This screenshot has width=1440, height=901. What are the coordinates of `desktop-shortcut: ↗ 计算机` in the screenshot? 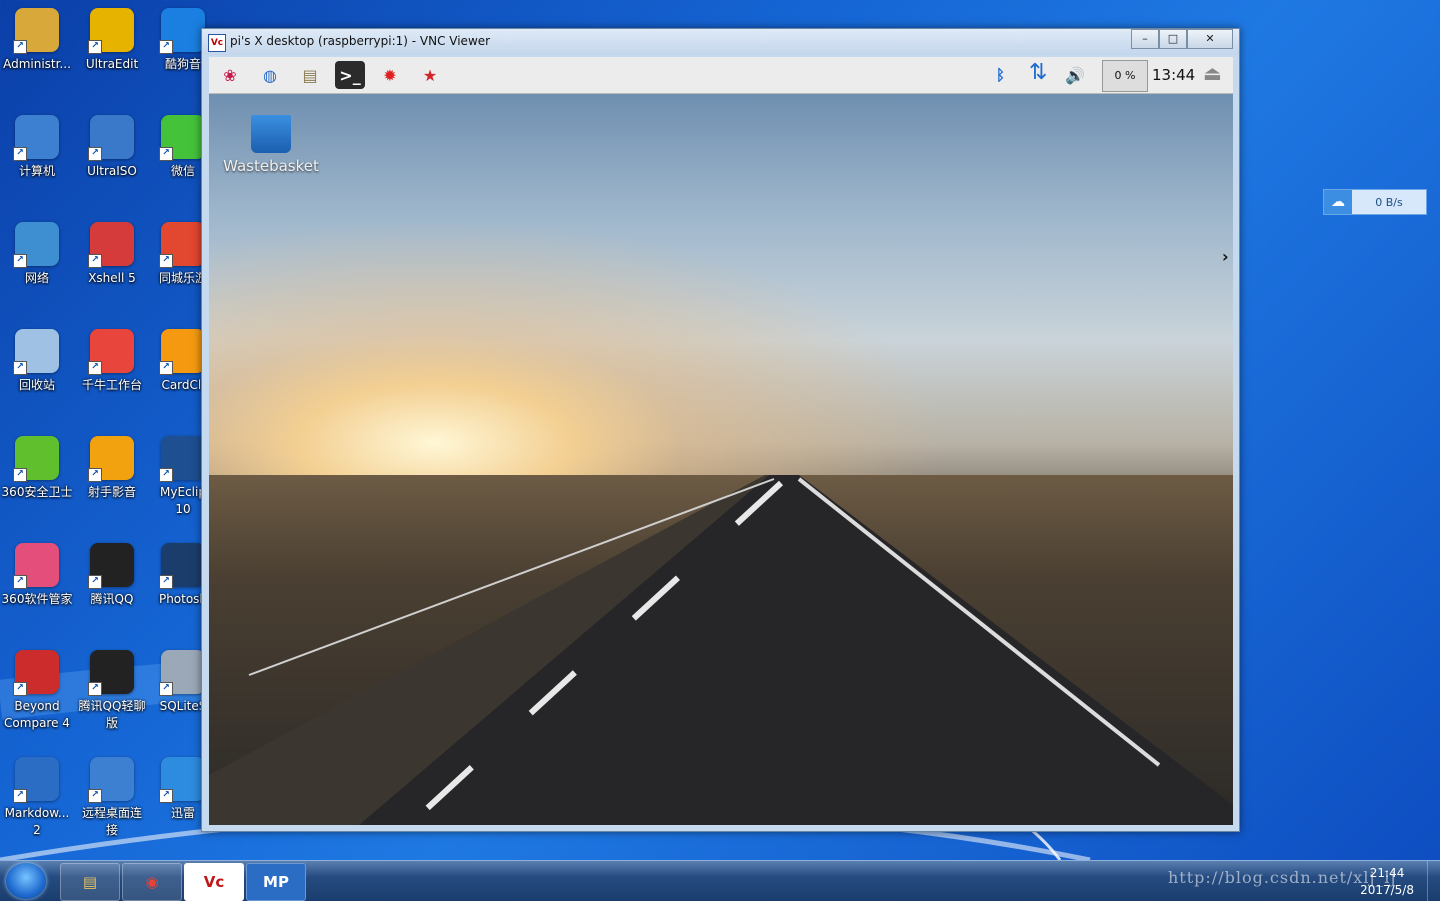 It's located at (37, 143).